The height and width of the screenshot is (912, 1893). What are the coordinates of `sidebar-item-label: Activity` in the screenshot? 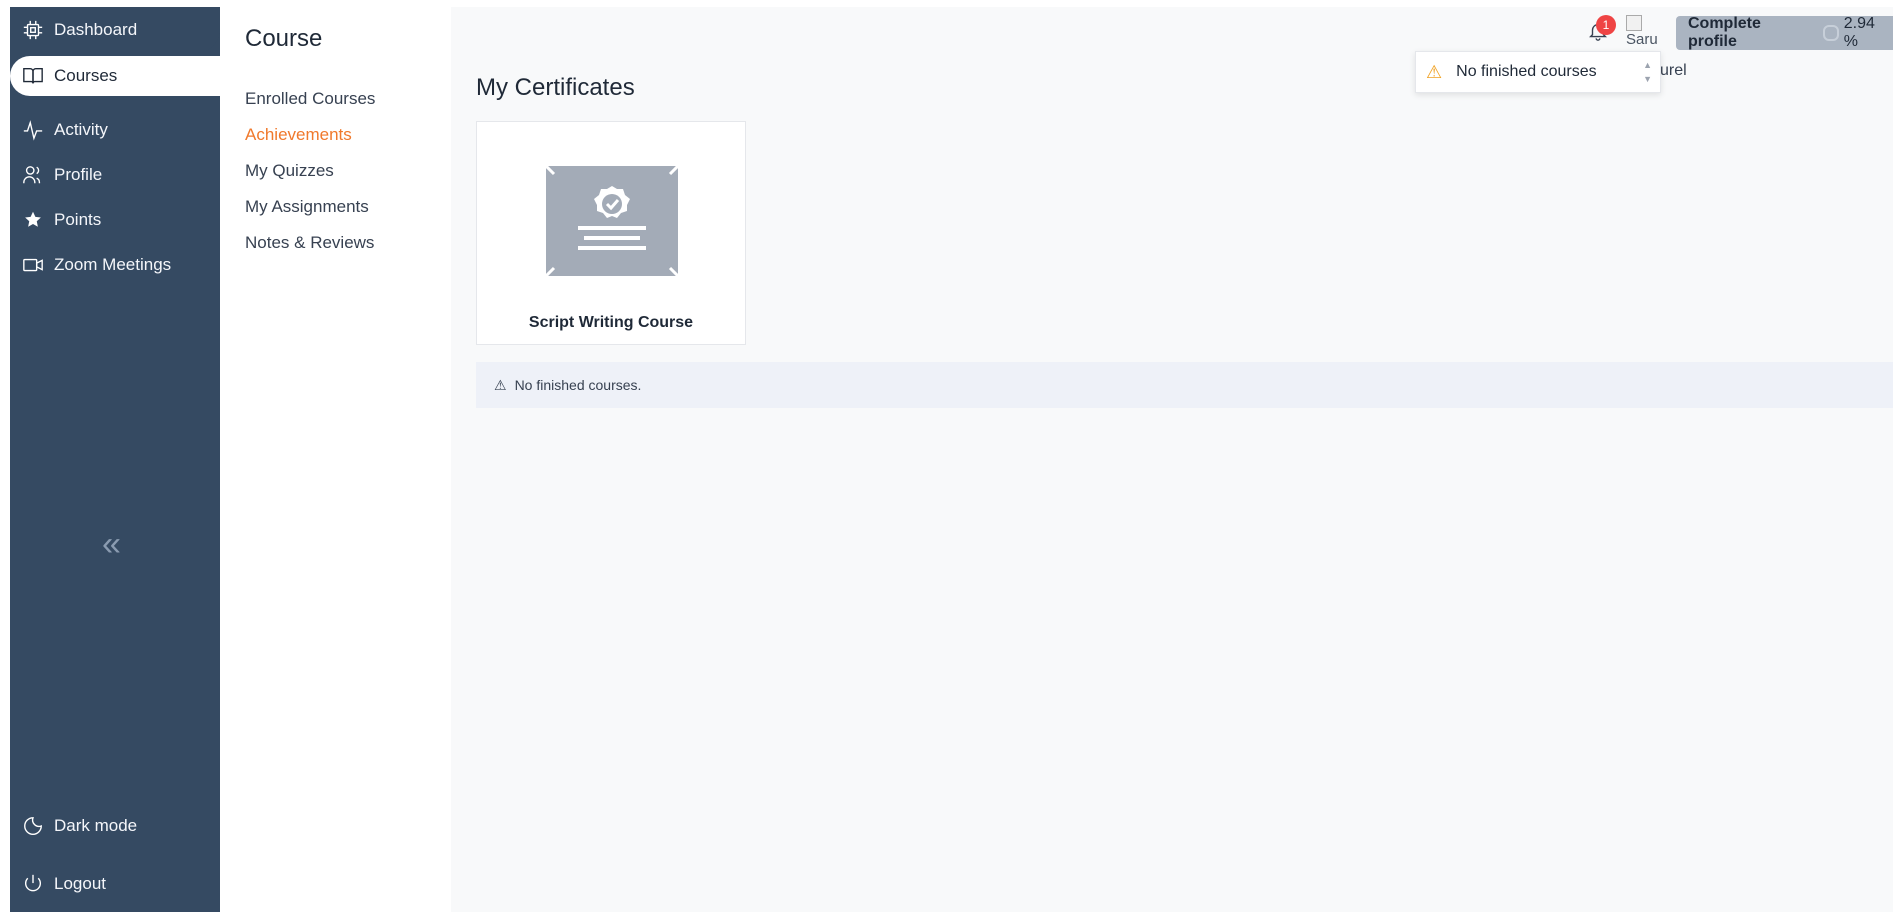 It's located at (81, 129).